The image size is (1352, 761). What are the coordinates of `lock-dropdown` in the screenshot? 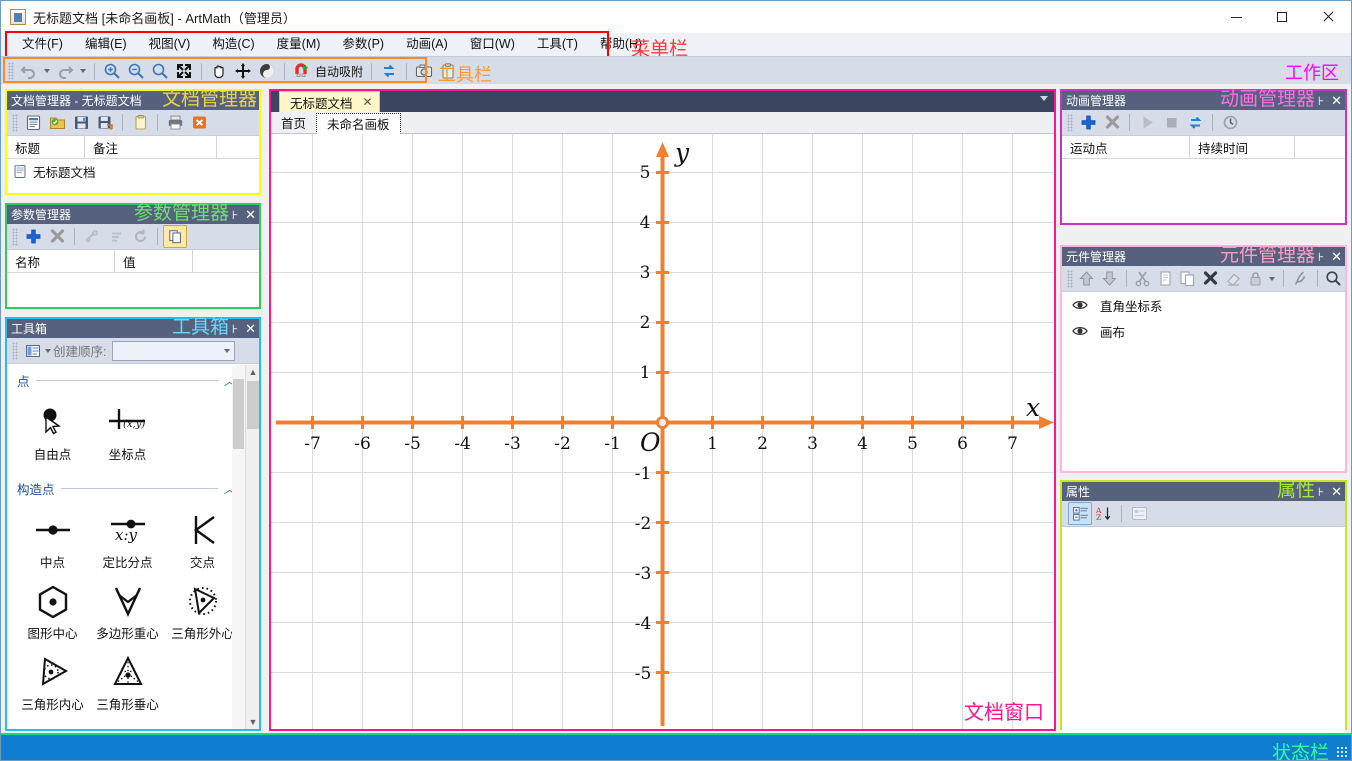 It's located at (1272, 278).